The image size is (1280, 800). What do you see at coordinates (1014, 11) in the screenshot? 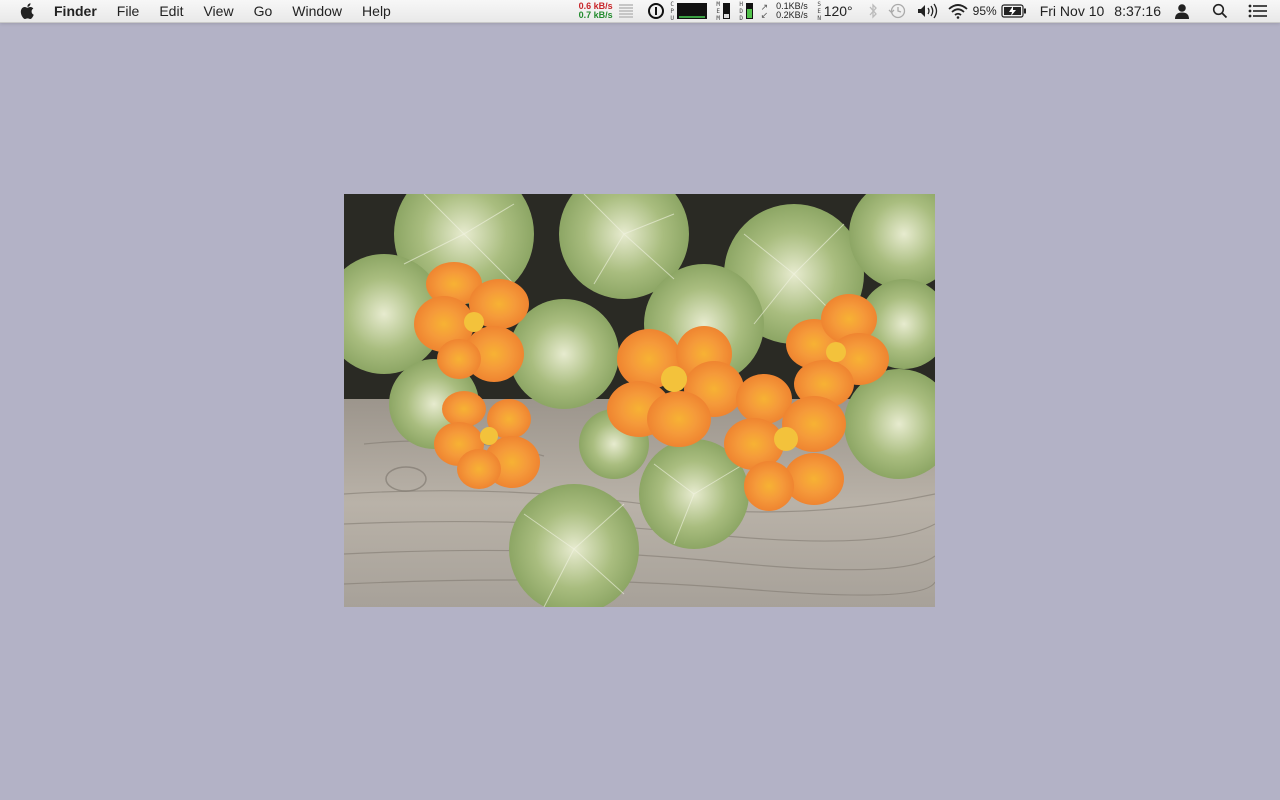
I see `battery-charging-icon` at bounding box center [1014, 11].